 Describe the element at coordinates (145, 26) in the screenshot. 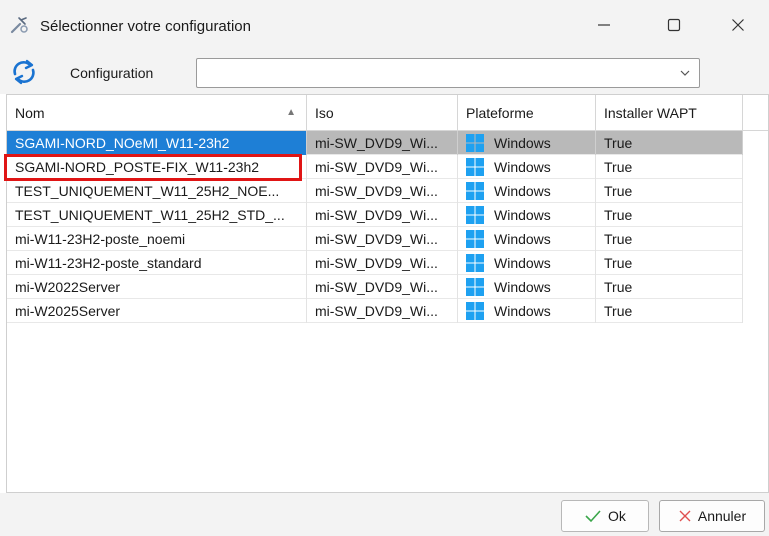

I see `window-title: Sélectionner votre configuration` at that location.